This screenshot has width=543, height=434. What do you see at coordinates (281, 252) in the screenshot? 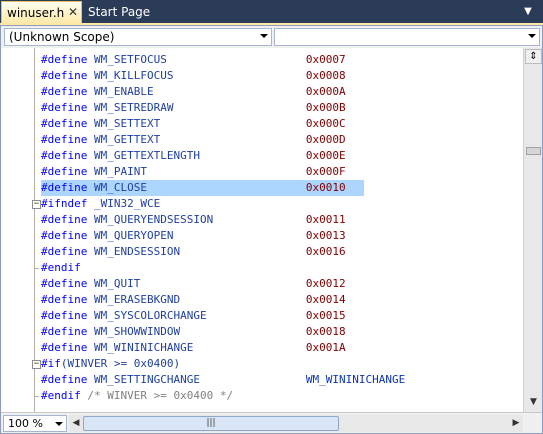
I see `code-line: #define WM_ENDSESSION 0x0016` at bounding box center [281, 252].